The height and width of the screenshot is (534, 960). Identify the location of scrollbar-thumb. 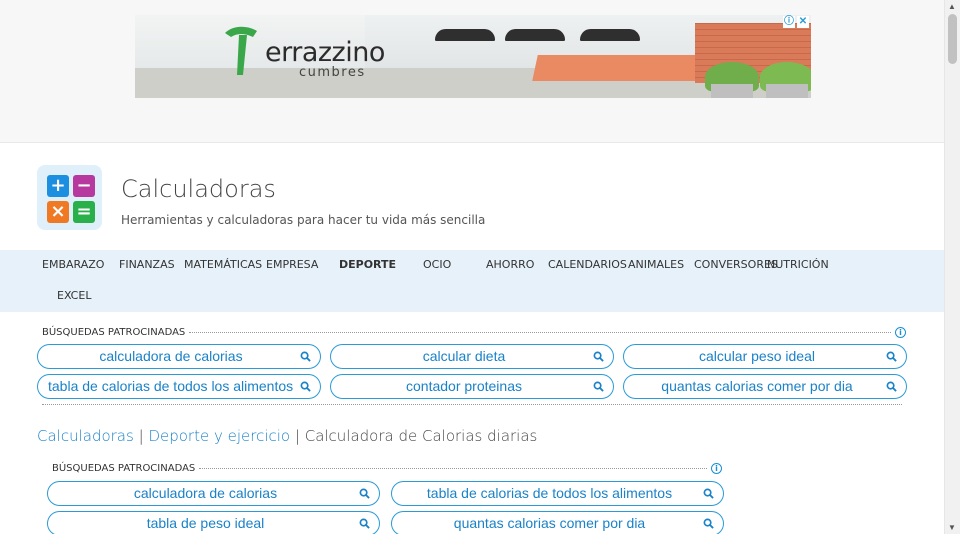
(952, 39).